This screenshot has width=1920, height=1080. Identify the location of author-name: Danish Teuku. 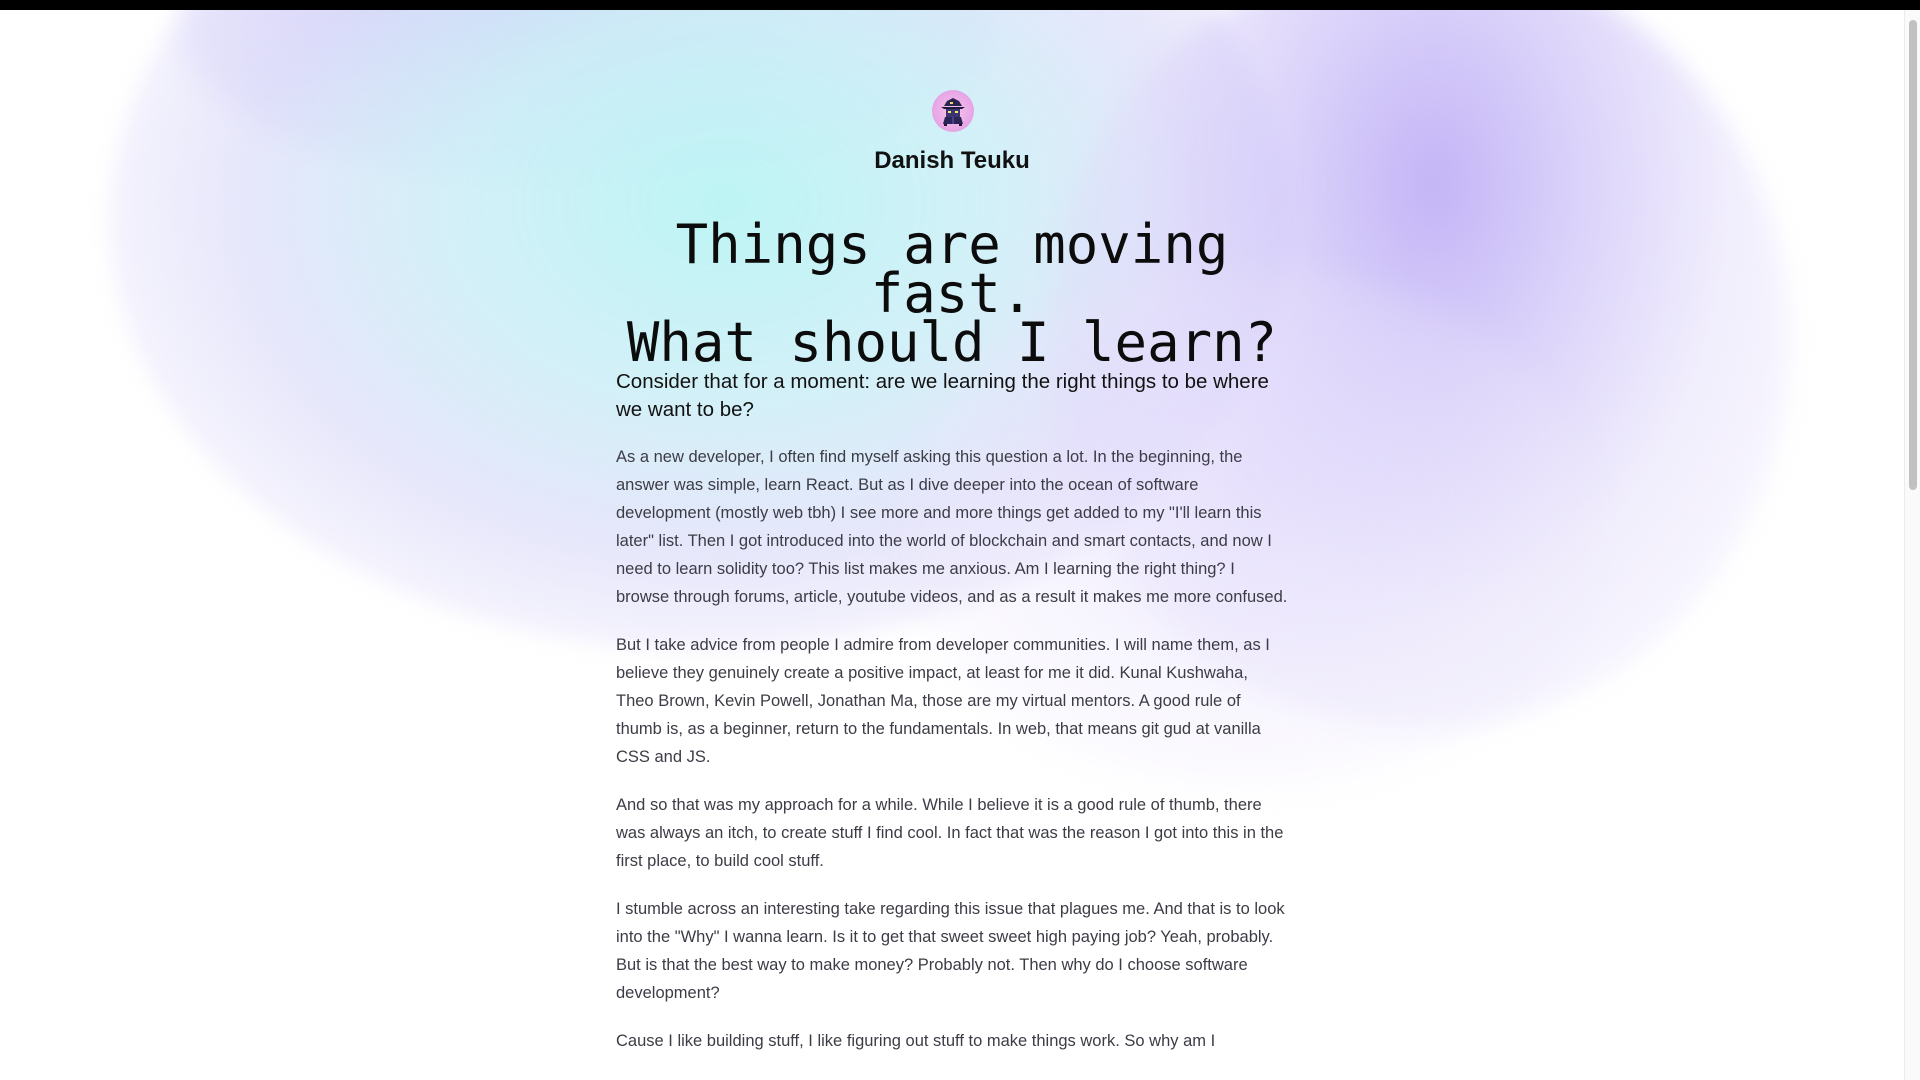
(952, 161).